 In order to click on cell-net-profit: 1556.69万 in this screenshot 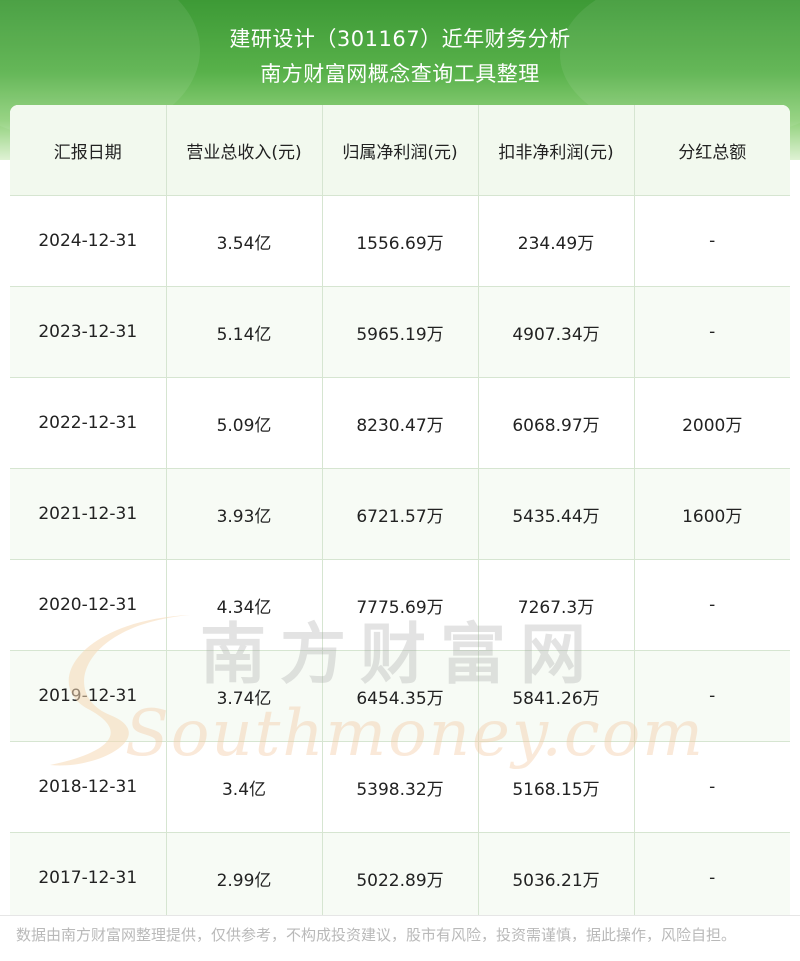, I will do `click(400, 241)`.